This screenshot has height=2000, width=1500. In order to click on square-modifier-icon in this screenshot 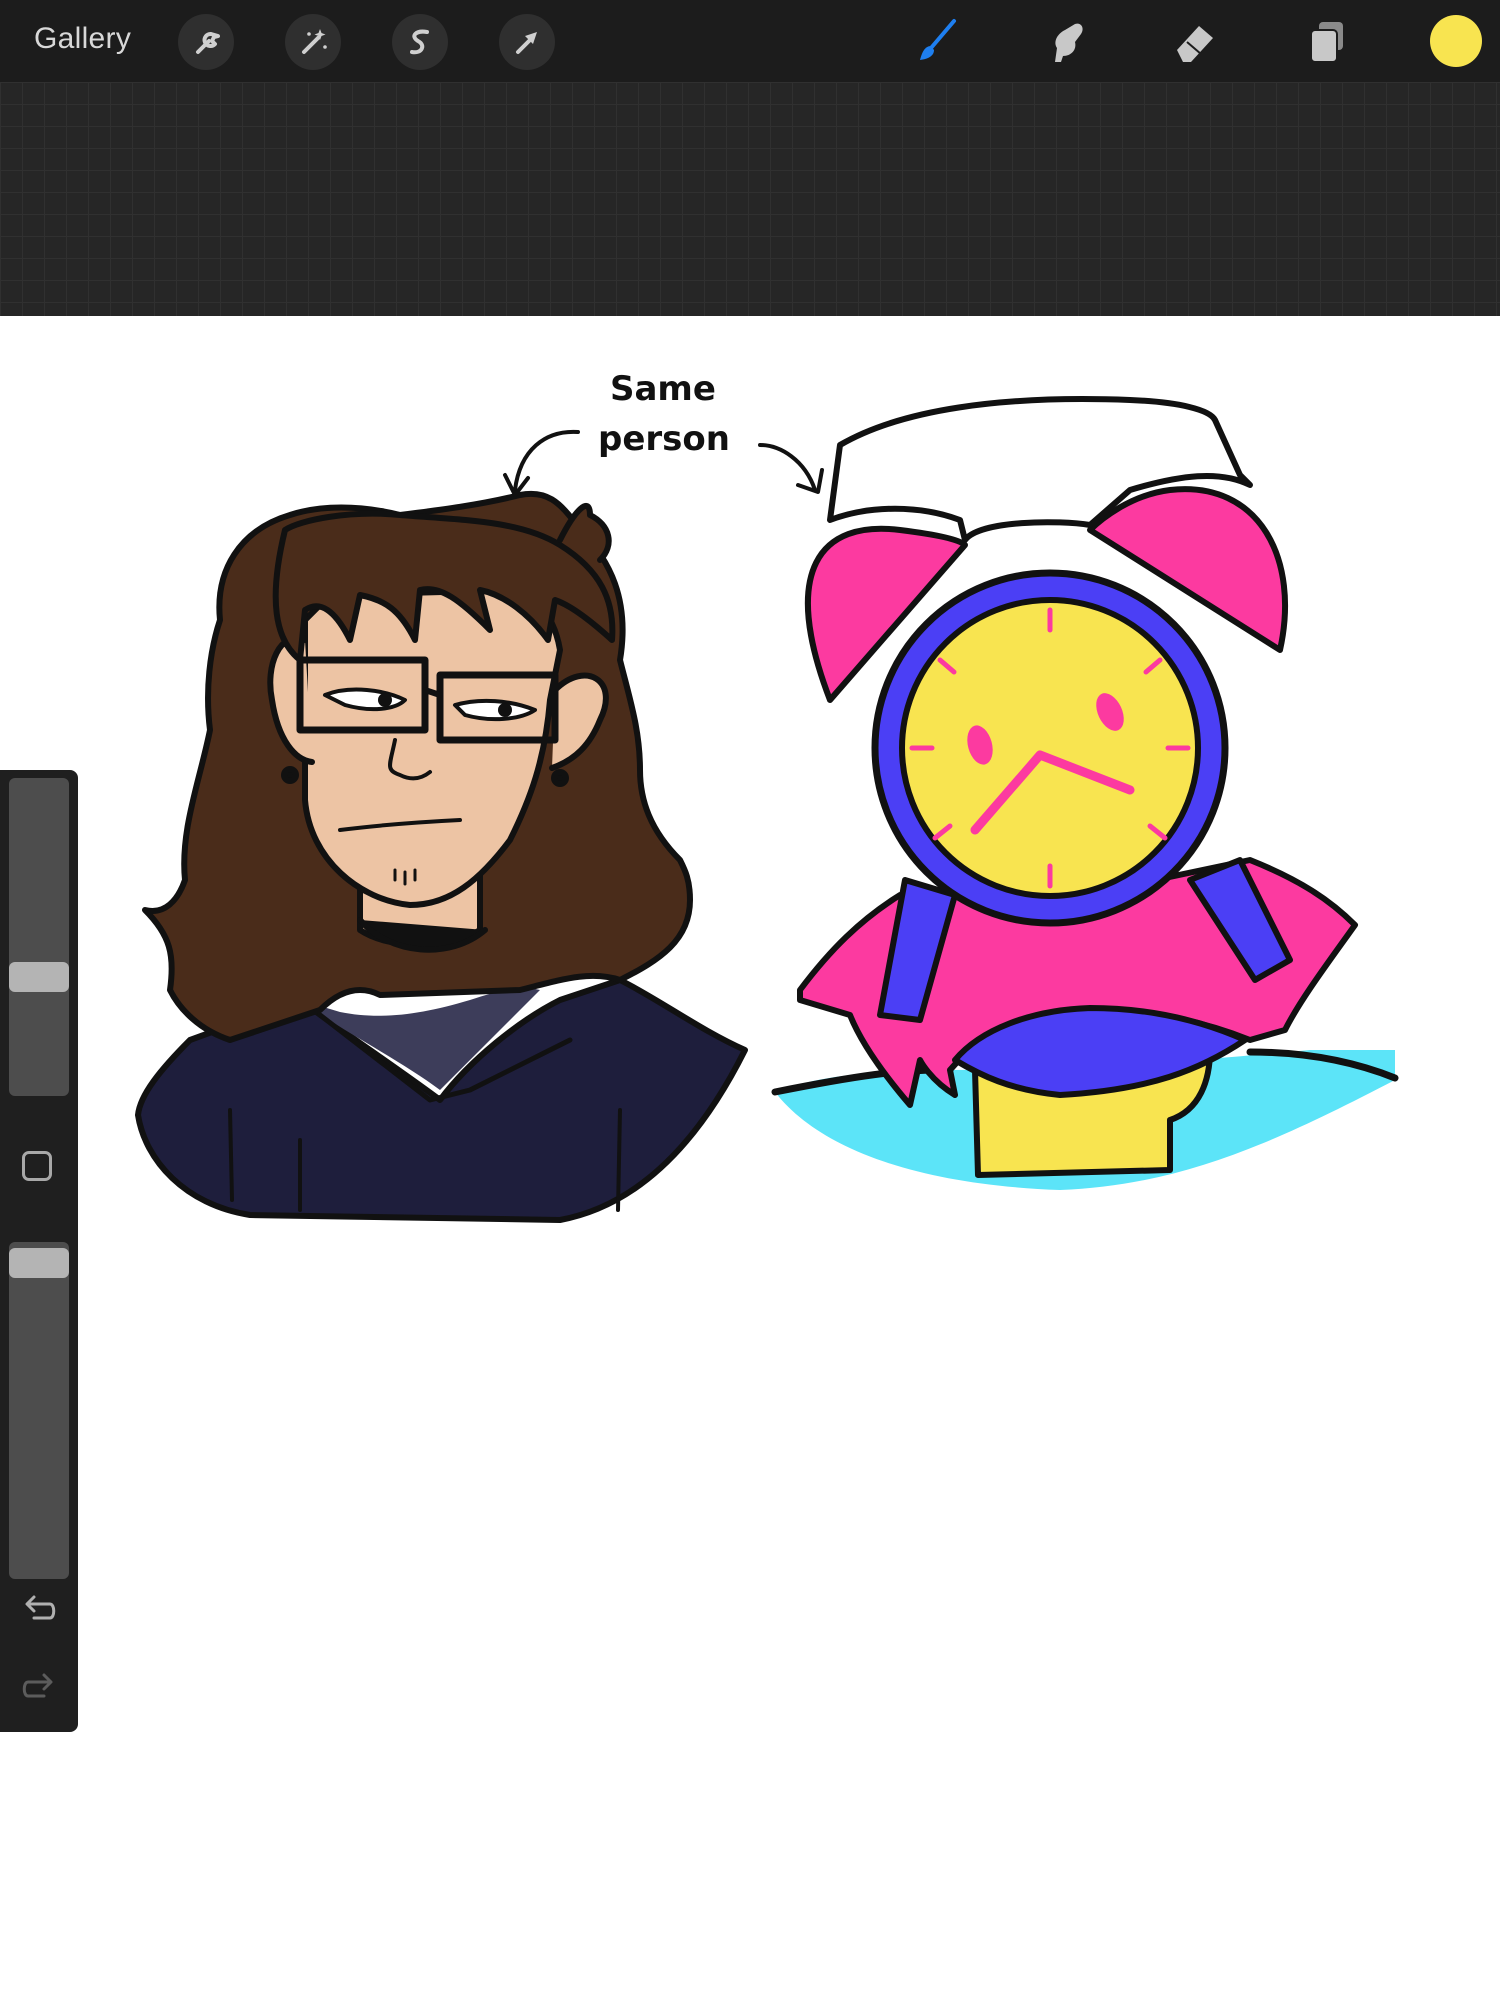, I will do `click(37, 1166)`.